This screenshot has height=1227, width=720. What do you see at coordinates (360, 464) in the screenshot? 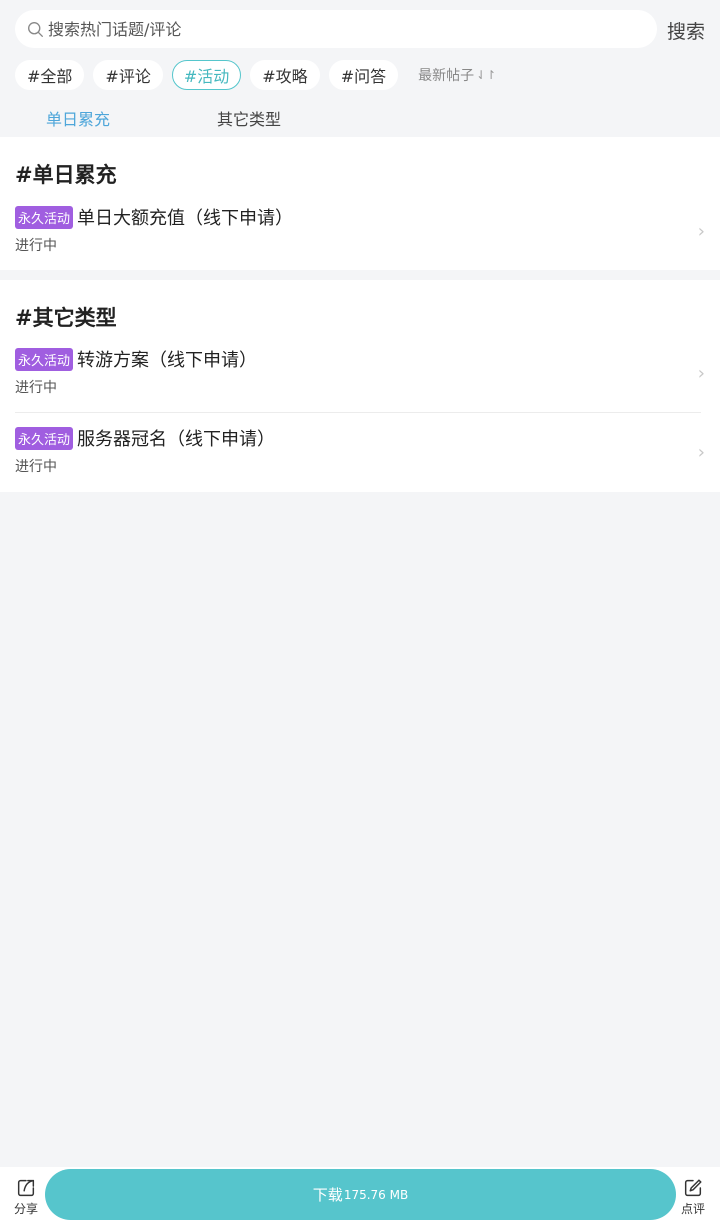
I see `list-item: 永久活动 服务器冠名（线下申请） 进行中 ›` at bounding box center [360, 464].